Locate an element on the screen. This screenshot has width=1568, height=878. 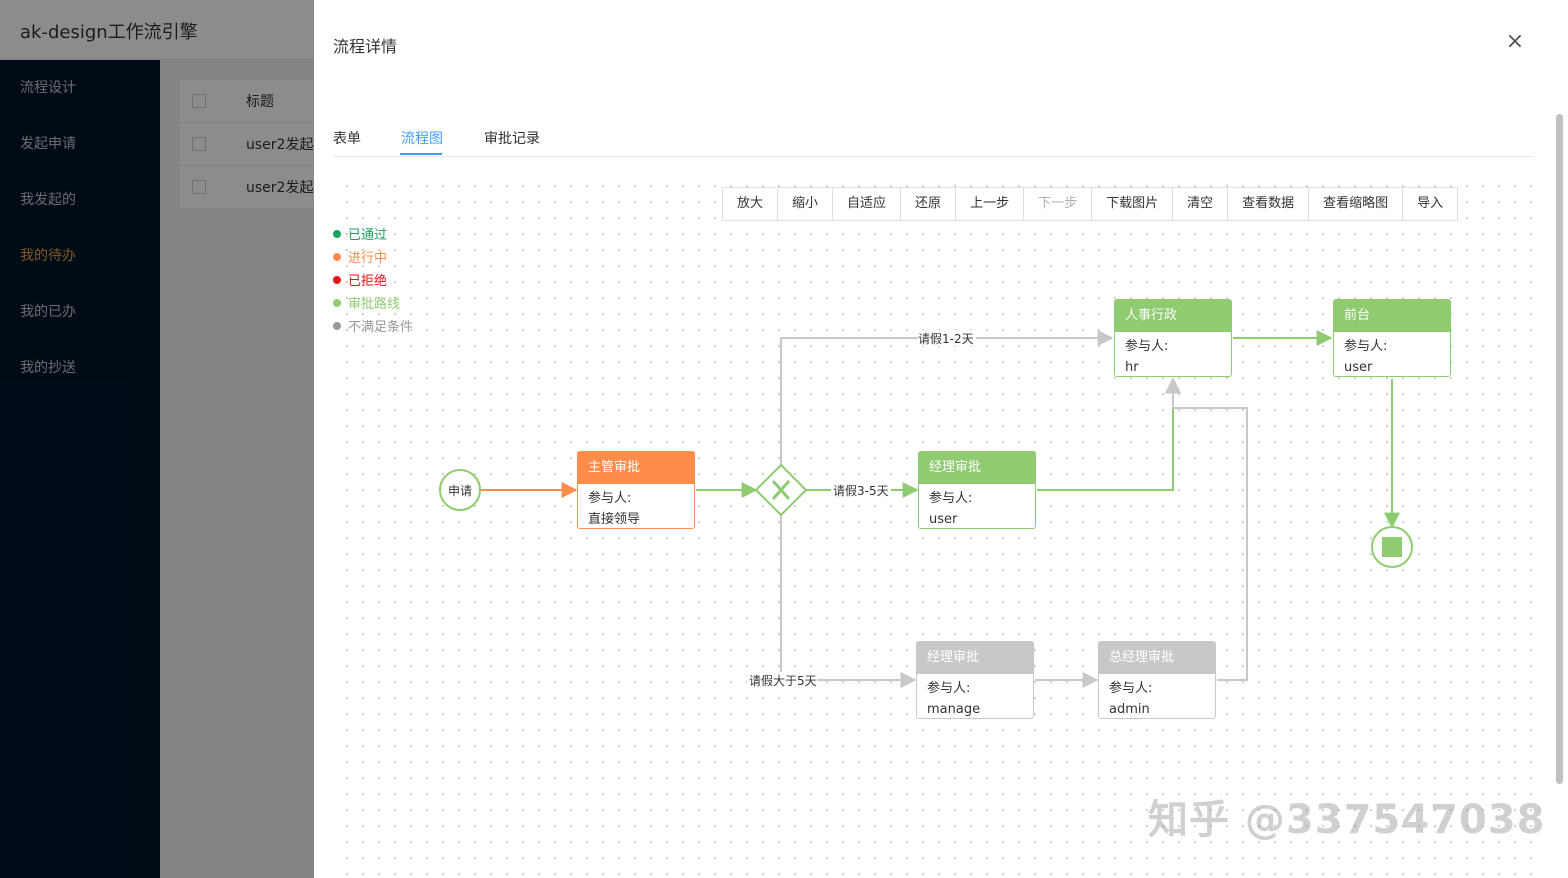
node-title: 主管审批 is located at coordinates (636, 468).